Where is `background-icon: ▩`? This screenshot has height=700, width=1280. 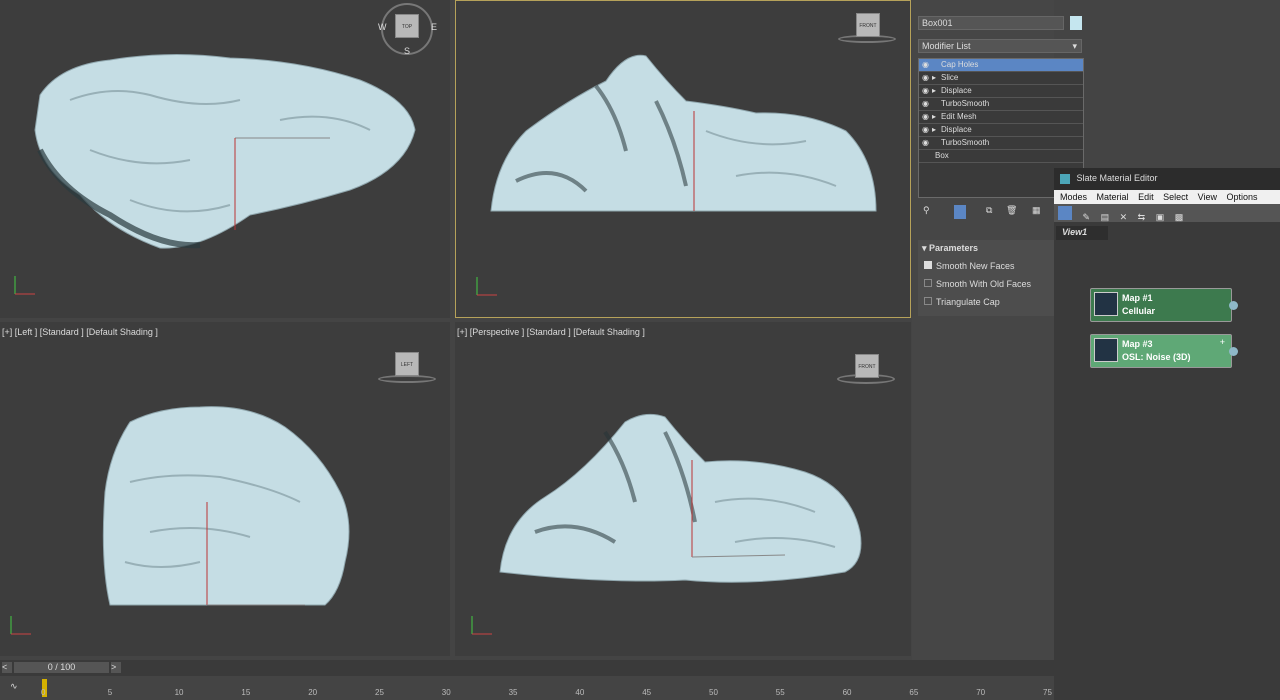
background-icon: ▩ is located at coordinates (1179, 217).